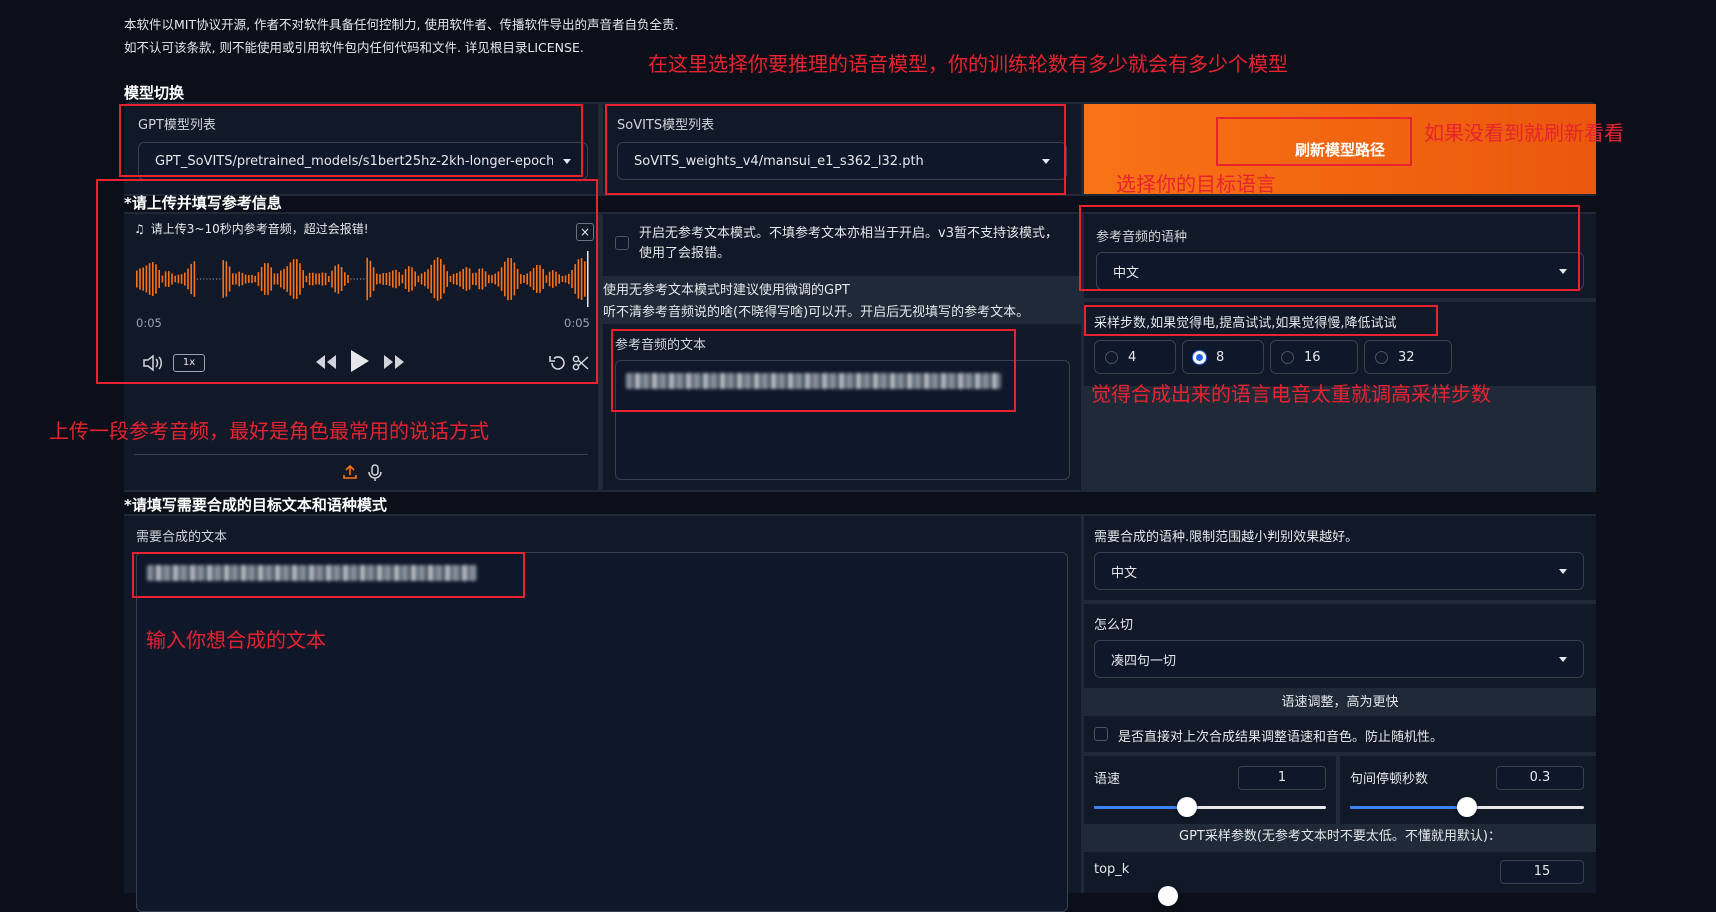 This screenshot has width=1716, height=912. Describe the element at coordinates (255, 505) in the screenshot. I see `target-section-title: *请填写需要合成的目标文本和语种模式` at that location.